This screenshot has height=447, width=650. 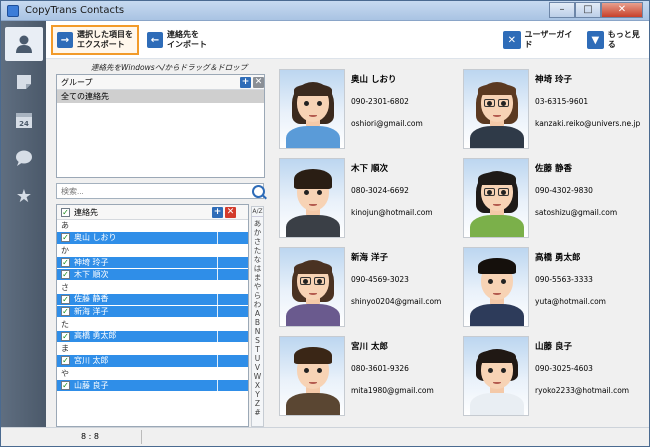 I want to click on calendar-nav-button: 24, so click(x=24, y=120).